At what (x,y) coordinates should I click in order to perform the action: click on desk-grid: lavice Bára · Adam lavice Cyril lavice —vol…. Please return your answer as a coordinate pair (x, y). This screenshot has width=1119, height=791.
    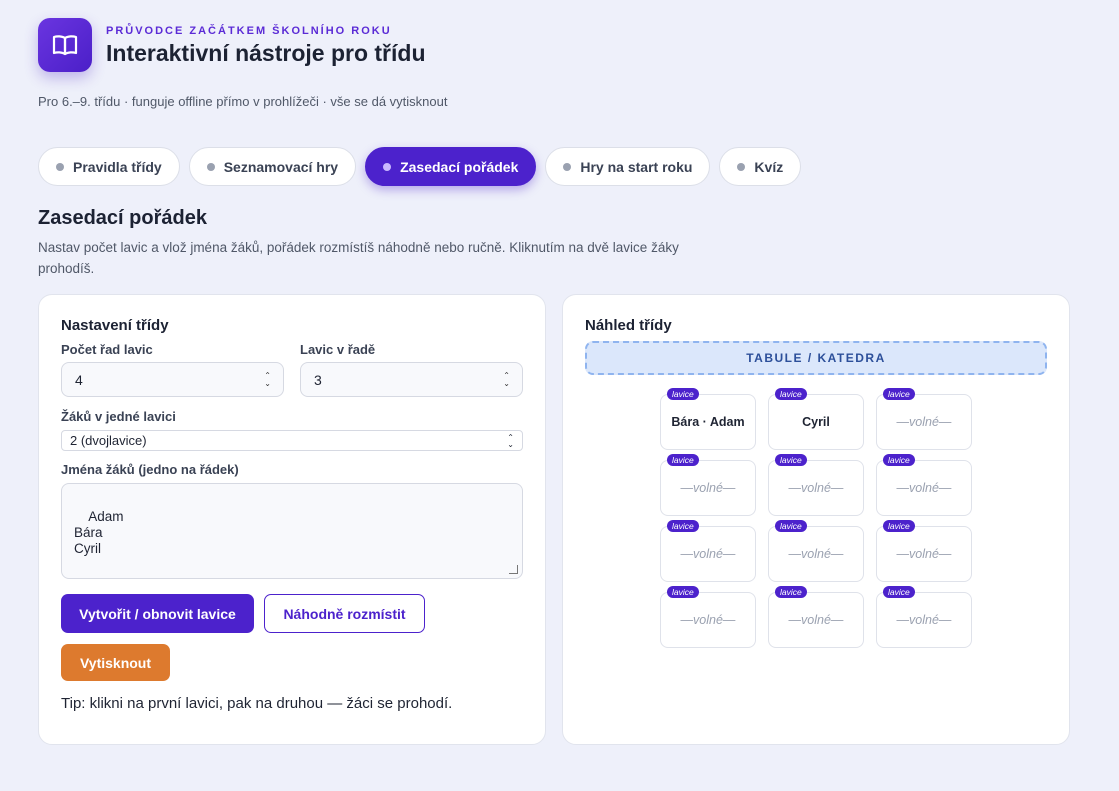
    Looking at the image, I should click on (816, 518).